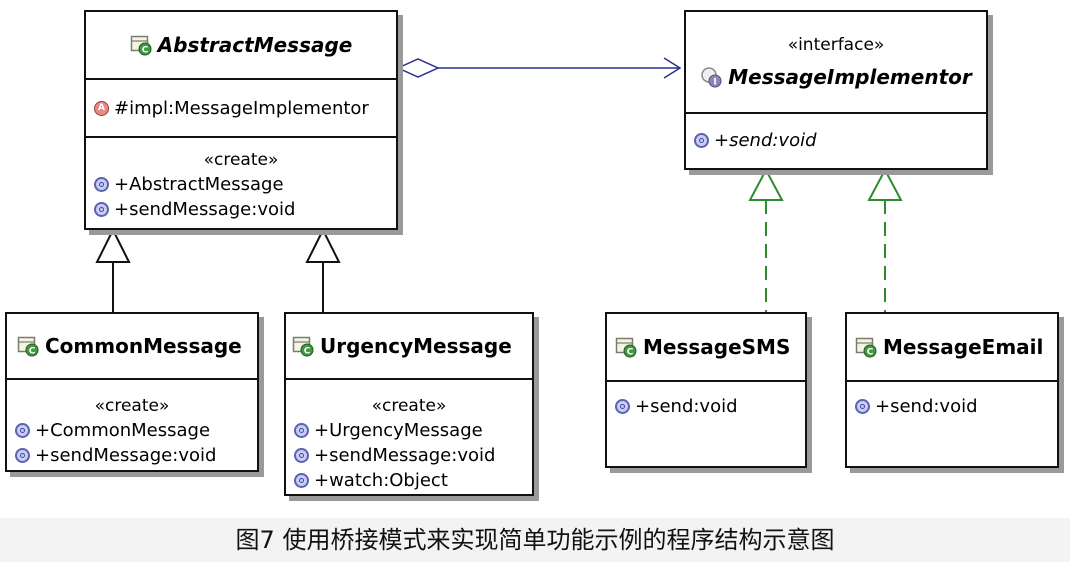  Describe the element at coordinates (323, 269) in the screenshot. I see `generalization-urgency` at that location.